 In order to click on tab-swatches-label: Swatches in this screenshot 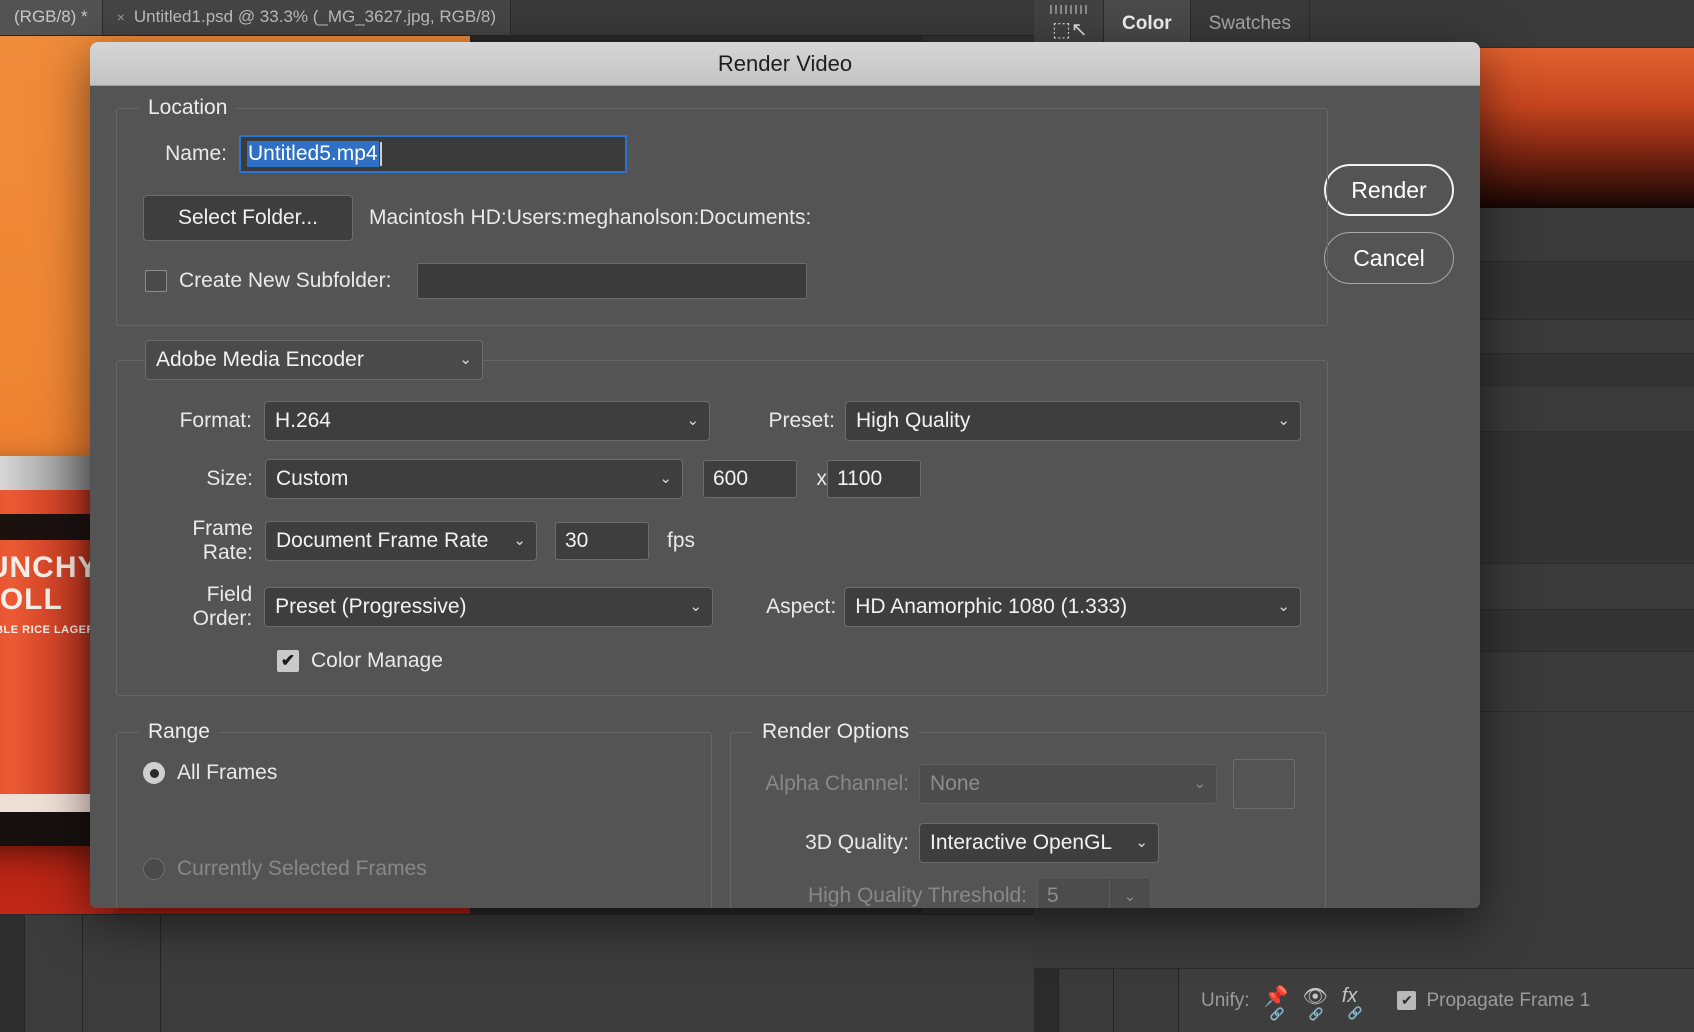, I will do `click(1249, 23)`.